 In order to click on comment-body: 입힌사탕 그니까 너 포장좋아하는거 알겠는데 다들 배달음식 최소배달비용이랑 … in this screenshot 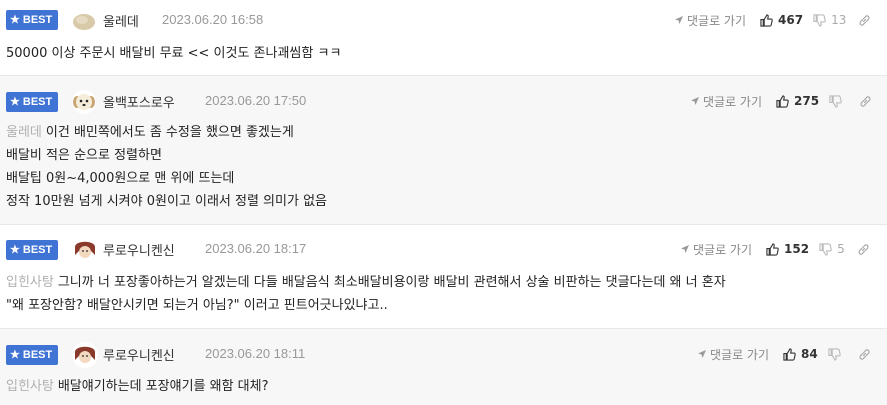, I will do `click(443, 294)`.